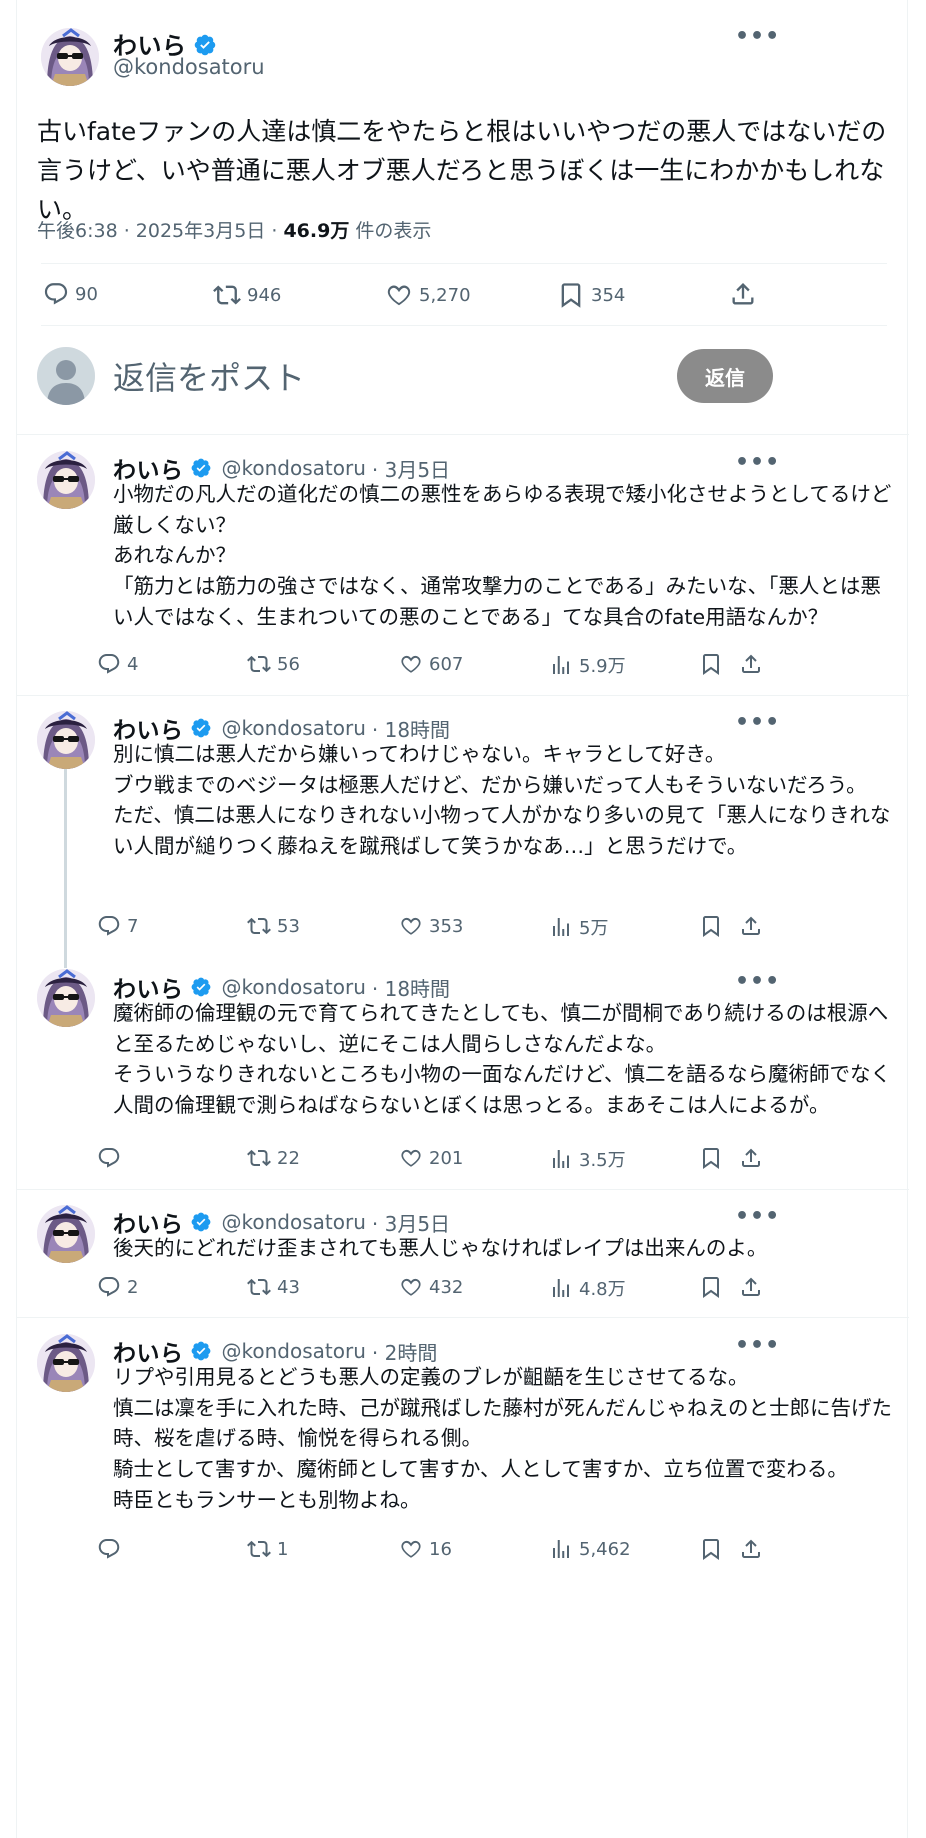 The image size is (926, 1838). I want to click on like-button: 353, so click(431, 926).